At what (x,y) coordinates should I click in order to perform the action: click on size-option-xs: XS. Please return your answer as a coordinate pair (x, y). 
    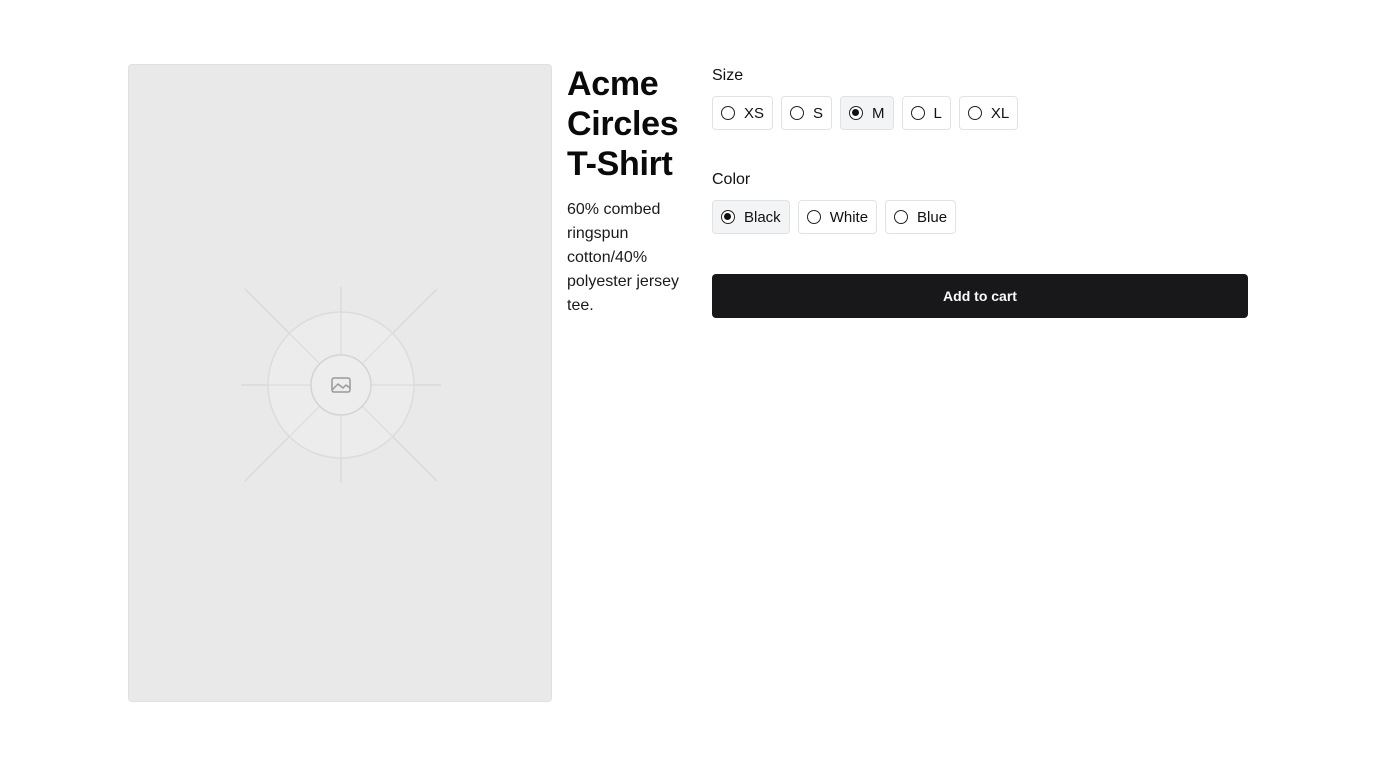
    Looking at the image, I should click on (743, 113).